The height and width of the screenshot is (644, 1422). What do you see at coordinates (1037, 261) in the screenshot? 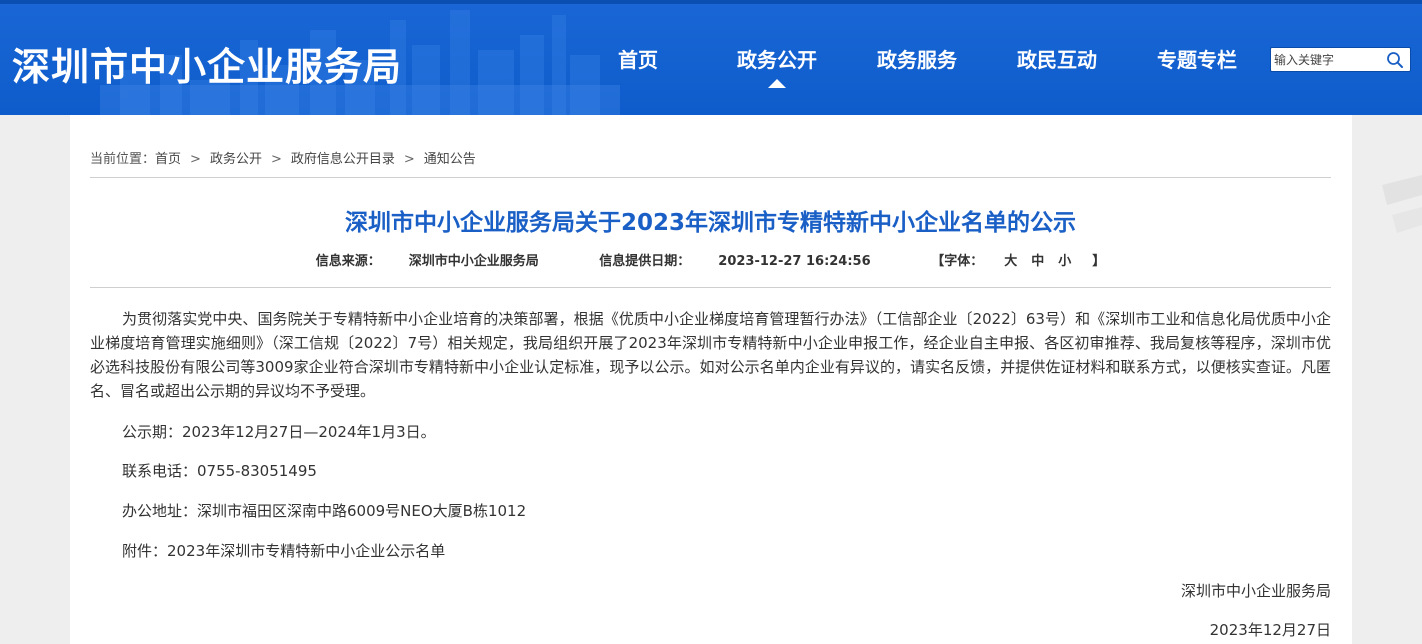
I see `font-medium-button: 中` at bounding box center [1037, 261].